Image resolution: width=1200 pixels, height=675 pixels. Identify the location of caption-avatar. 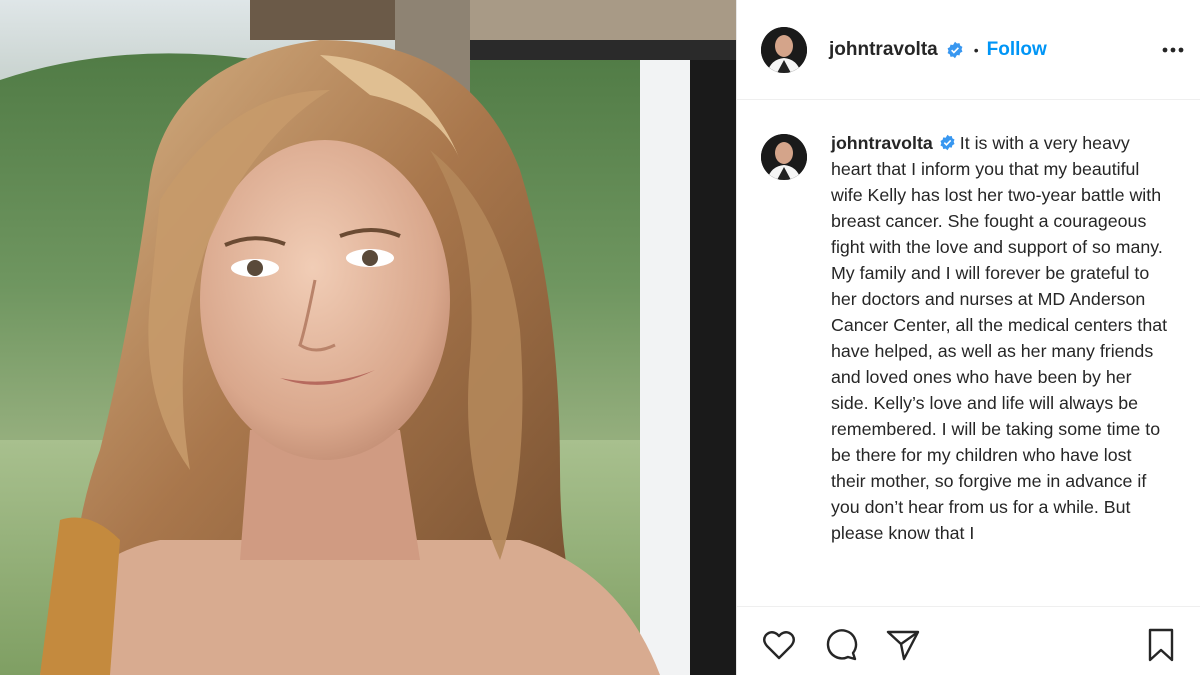
(784, 157).